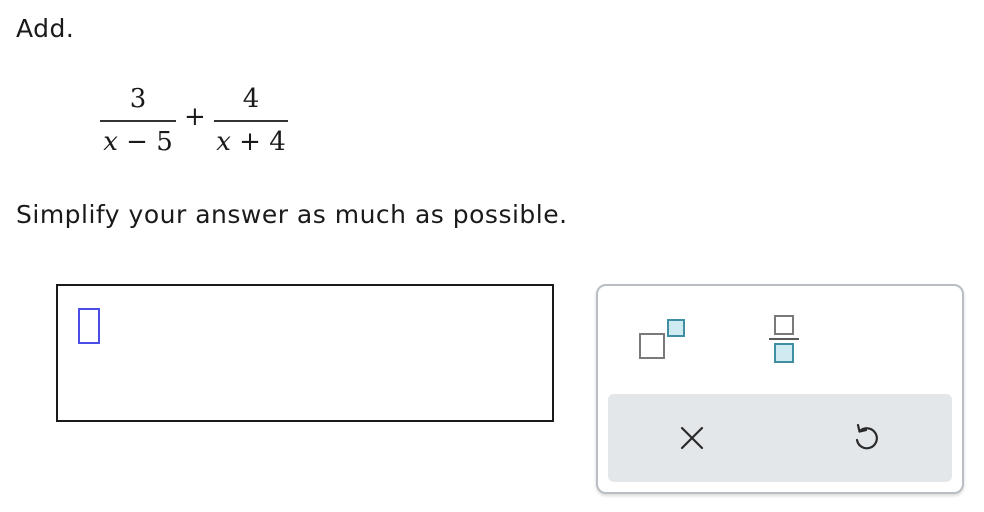 This screenshot has width=984, height=512. I want to click on fraction-term-1: 3 x − 5, so click(138, 120).